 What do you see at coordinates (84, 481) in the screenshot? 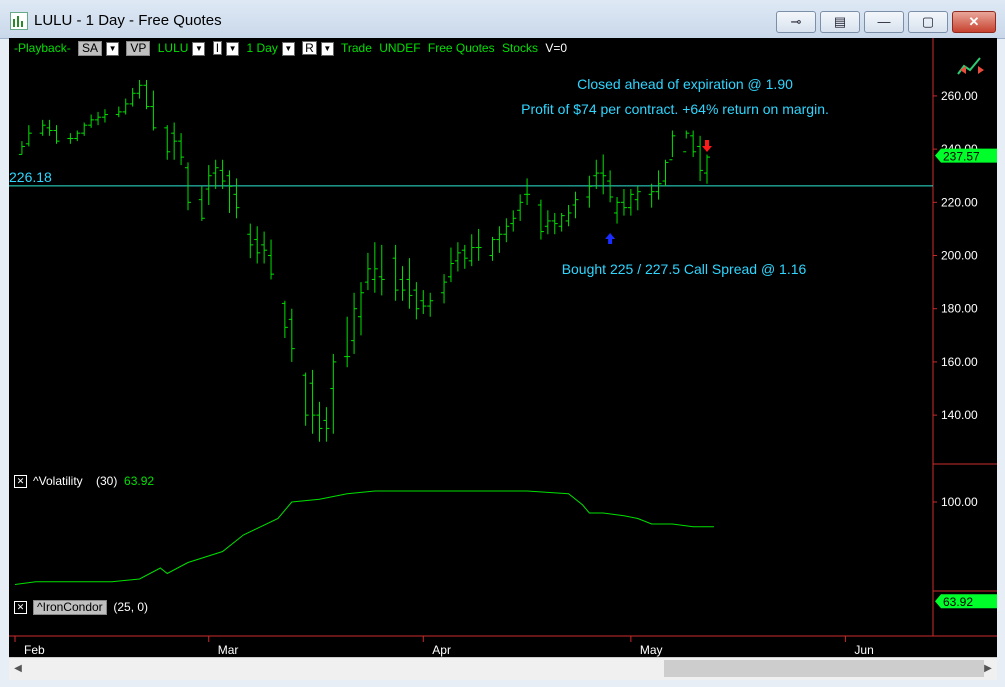
I see `volatility-legend: ✕ ^Volatility (30) 63.92` at bounding box center [84, 481].